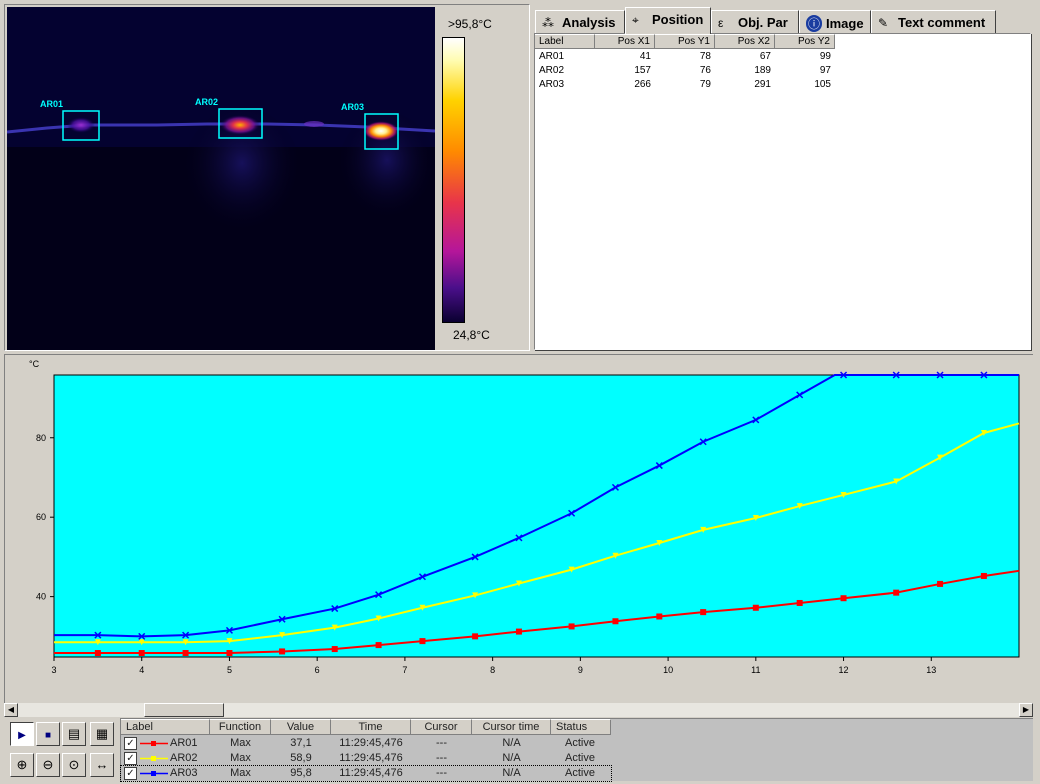  What do you see at coordinates (668, 20) in the screenshot?
I see `tab-position: ⌖ Position` at bounding box center [668, 20].